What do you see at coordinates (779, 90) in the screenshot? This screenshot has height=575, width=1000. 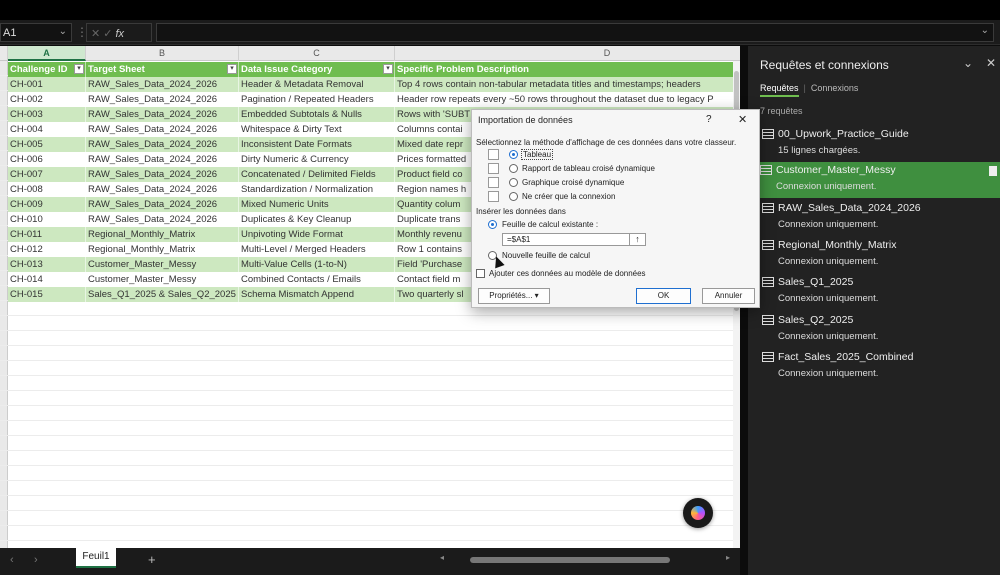 I see `tab-requetes: Requêtes` at bounding box center [779, 90].